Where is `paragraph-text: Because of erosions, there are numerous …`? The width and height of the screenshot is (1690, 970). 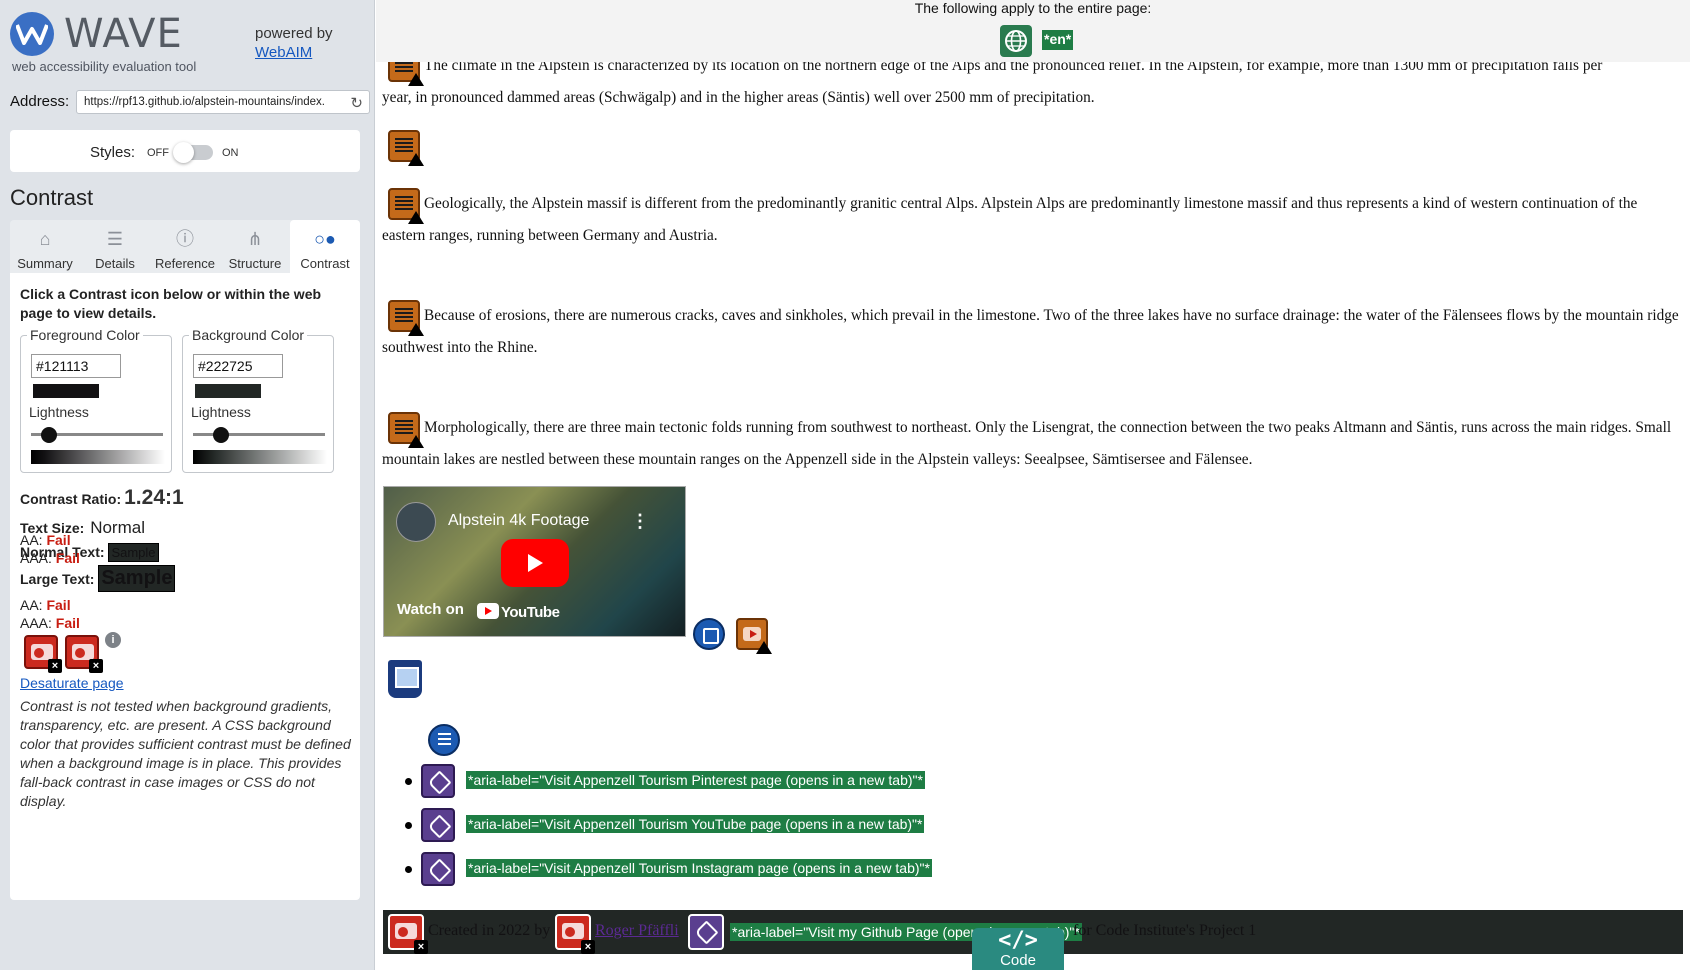 paragraph-text: Because of erosions, there are numerous … is located at coordinates (1030, 332).